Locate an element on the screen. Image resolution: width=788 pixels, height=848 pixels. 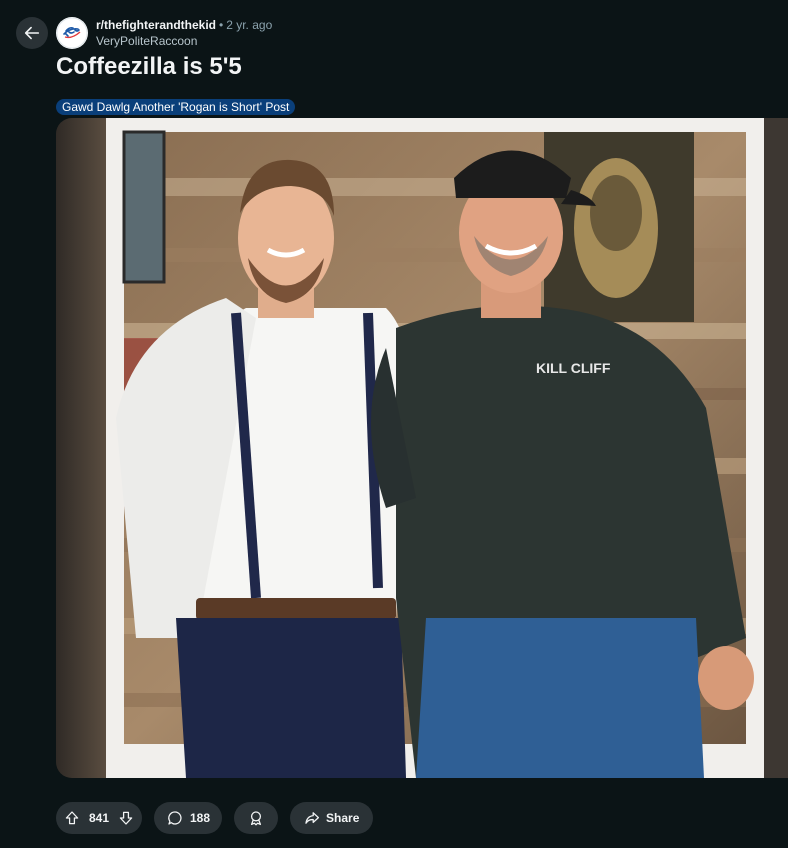
arrow-down-icon is located at coordinates (126, 818).